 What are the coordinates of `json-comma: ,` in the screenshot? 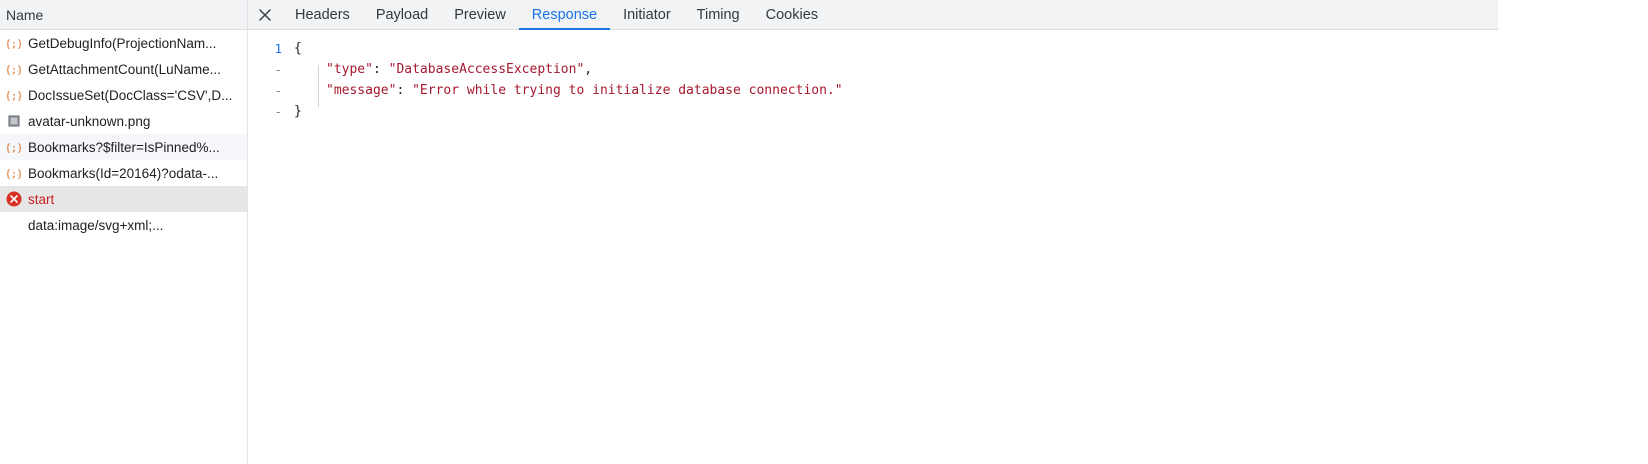 It's located at (588, 69).